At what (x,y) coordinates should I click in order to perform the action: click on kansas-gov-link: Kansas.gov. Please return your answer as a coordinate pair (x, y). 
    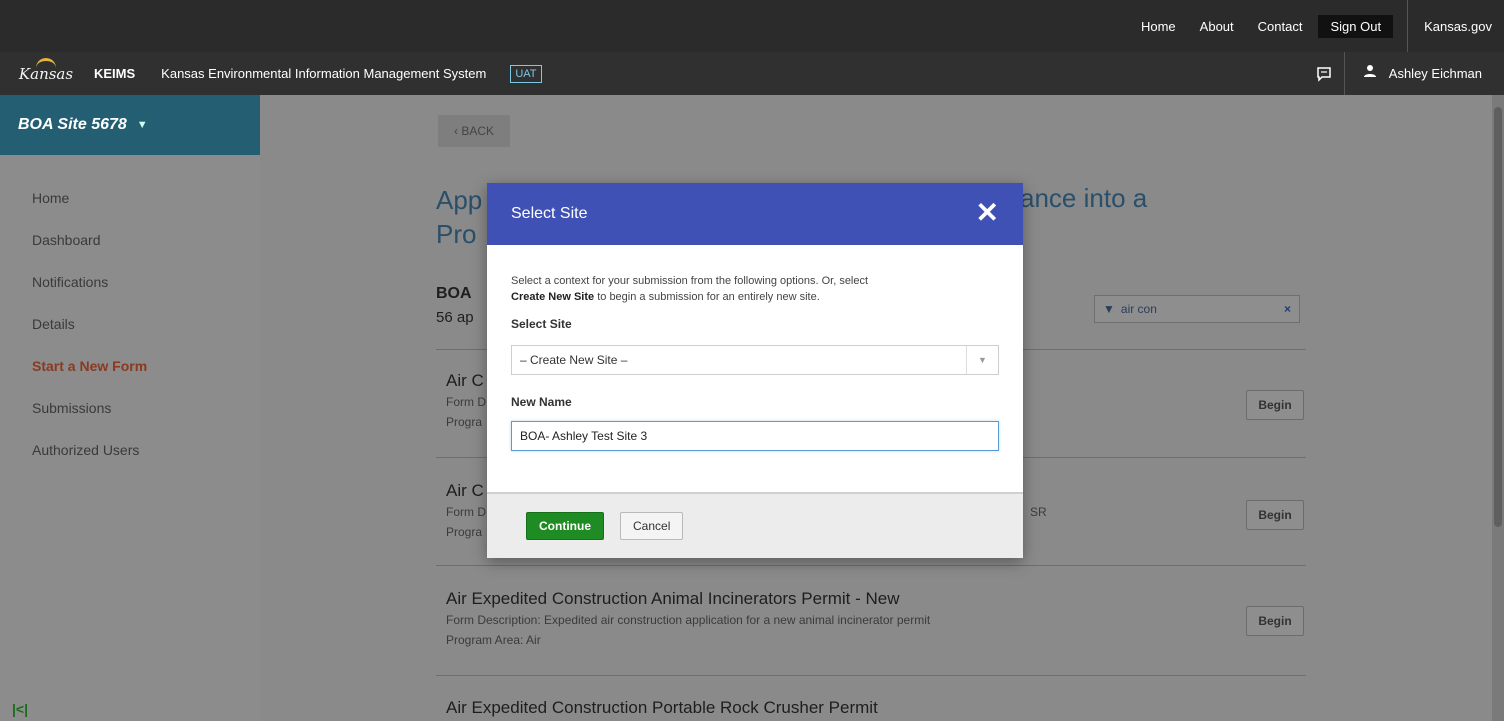
    Looking at the image, I should click on (1455, 26).